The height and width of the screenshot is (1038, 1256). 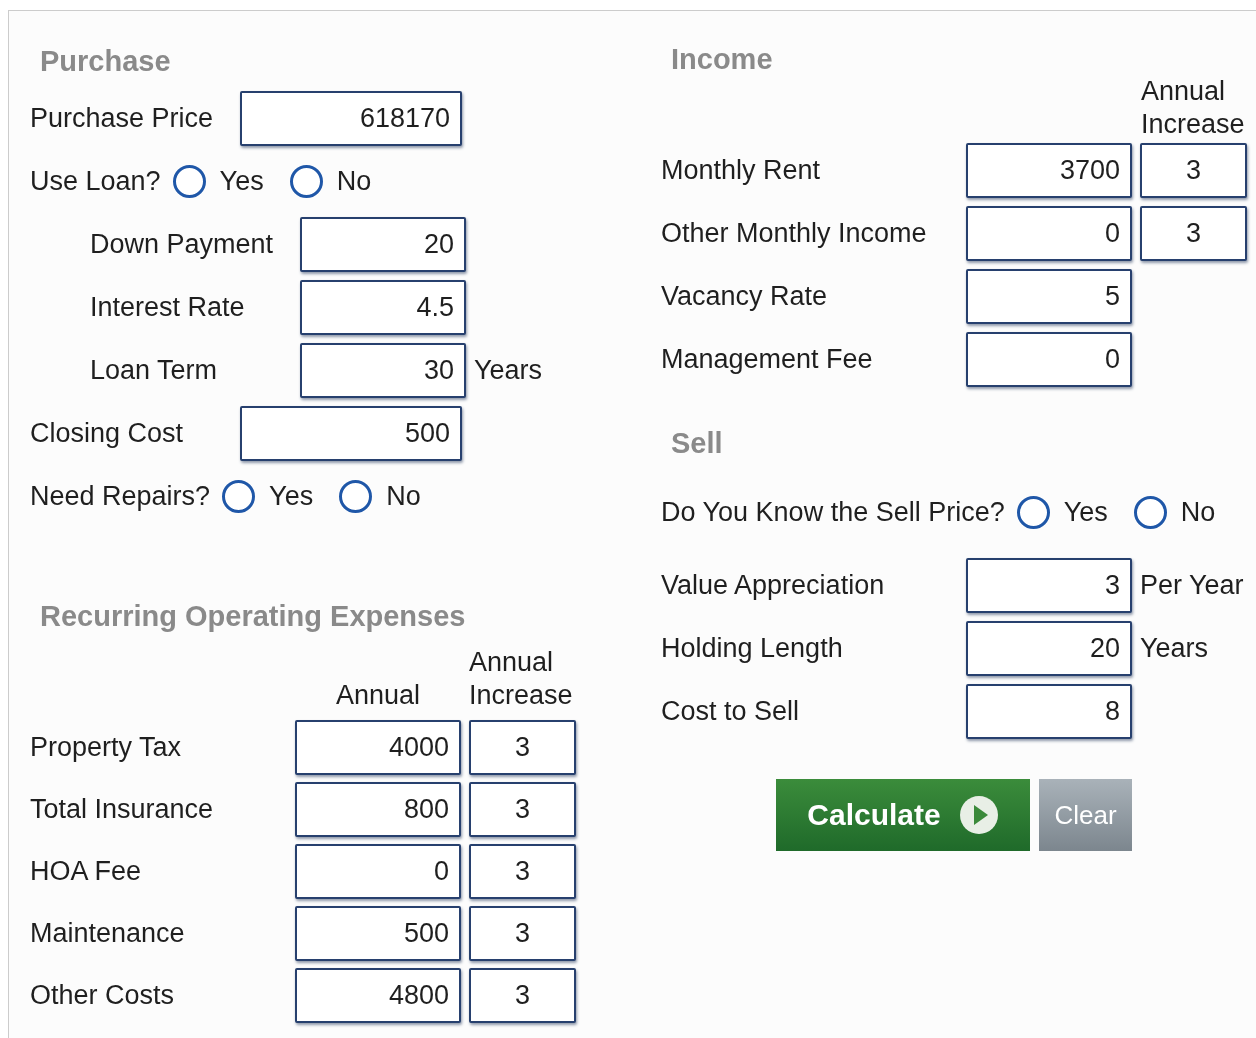 I want to click on input-field: 800, so click(x=378, y=809).